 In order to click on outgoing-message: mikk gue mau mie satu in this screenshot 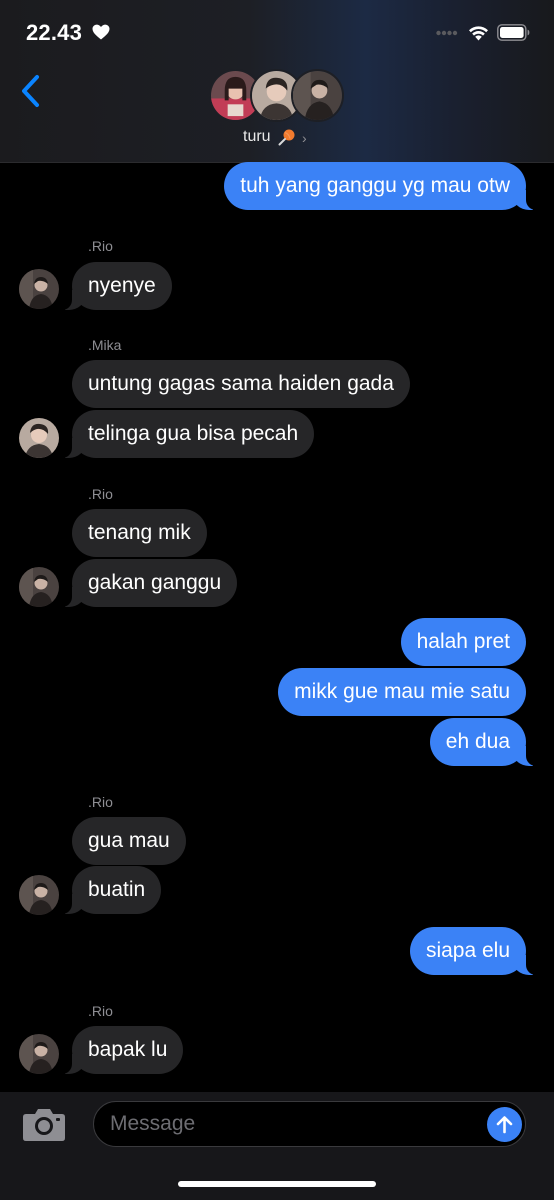, I will do `click(402, 692)`.